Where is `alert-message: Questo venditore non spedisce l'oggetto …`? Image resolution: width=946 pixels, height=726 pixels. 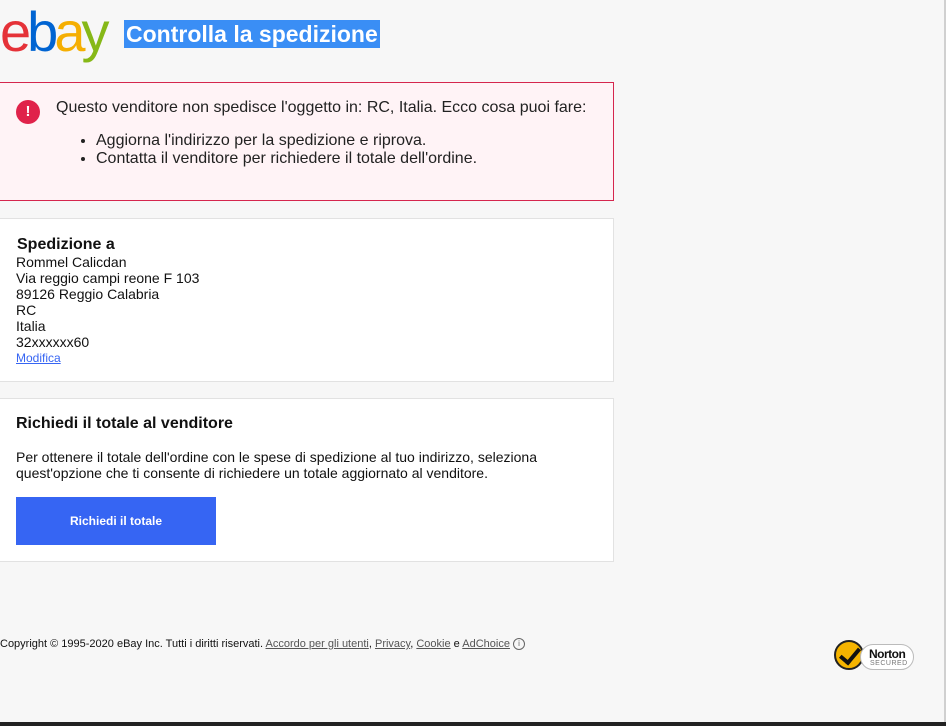
alert-message: Questo venditore non spedisce l'oggetto … is located at coordinates (321, 107).